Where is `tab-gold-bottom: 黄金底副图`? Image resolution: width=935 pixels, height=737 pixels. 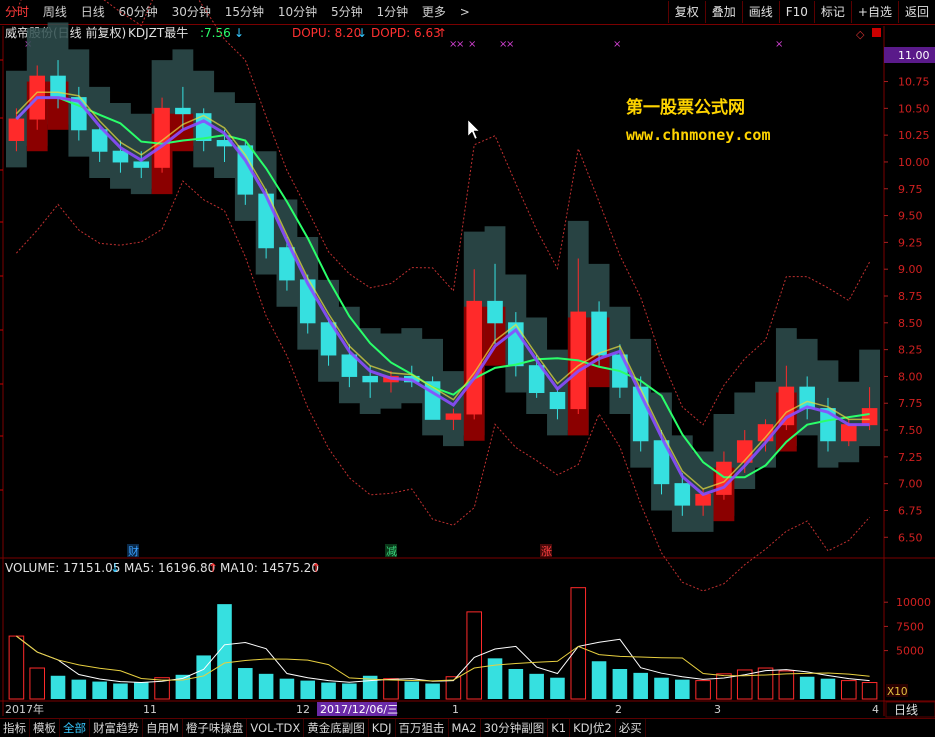
tab-gold-bottom: 黄金底副图 is located at coordinates (336, 728).